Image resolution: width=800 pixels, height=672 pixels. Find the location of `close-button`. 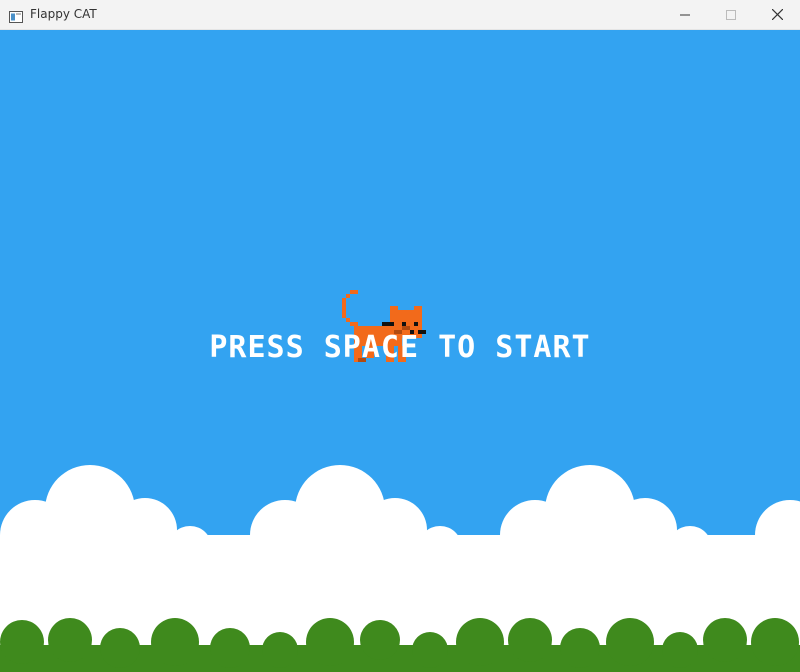

close-button is located at coordinates (777, 14).